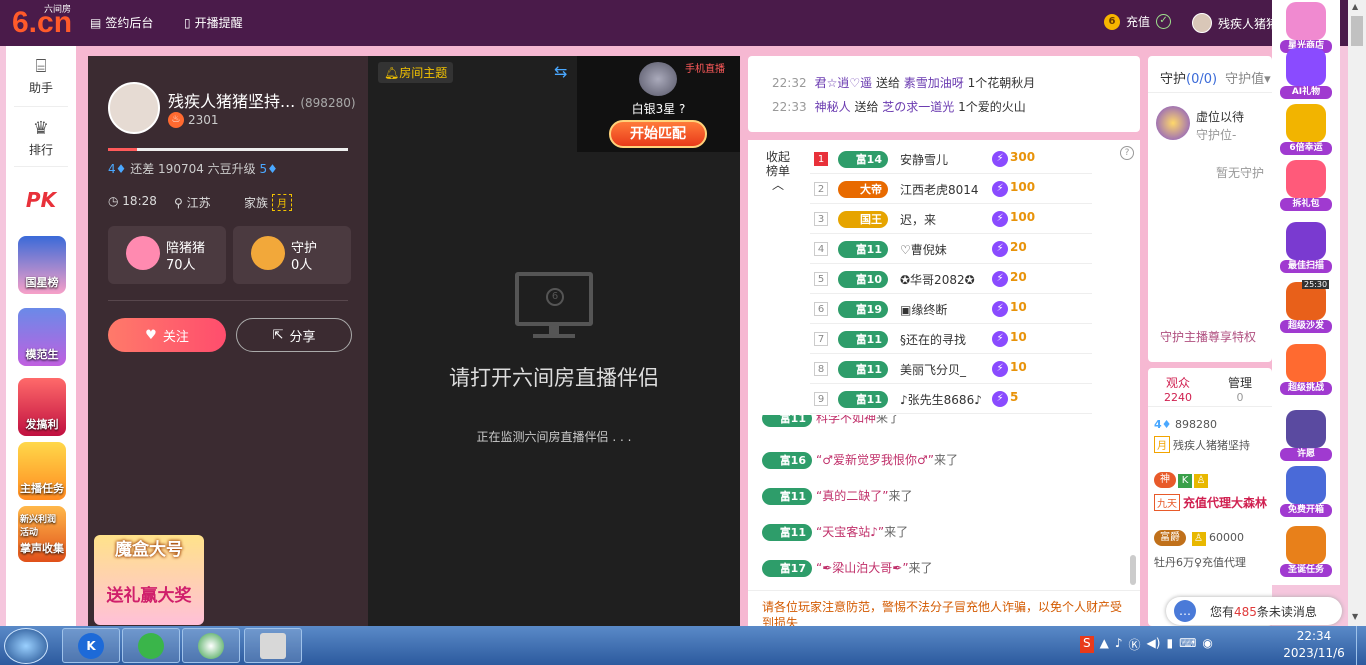 This screenshot has height=665, width=1366. Describe the element at coordinates (1240, 389) in the screenshot. I see `tab-admin: 管理 0` at that location.